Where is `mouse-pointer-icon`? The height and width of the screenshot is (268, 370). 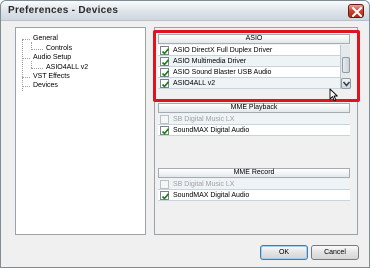 mouse-pointer-icon is located at coordinates (333, 95).